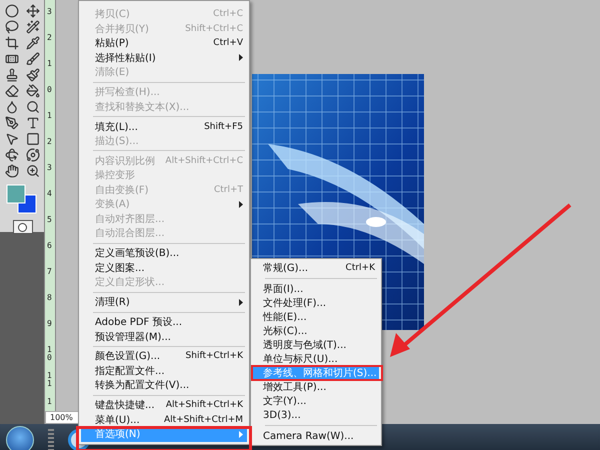 The image size is (600, 450). I want to click on zoom-icon, so click(33, 171).